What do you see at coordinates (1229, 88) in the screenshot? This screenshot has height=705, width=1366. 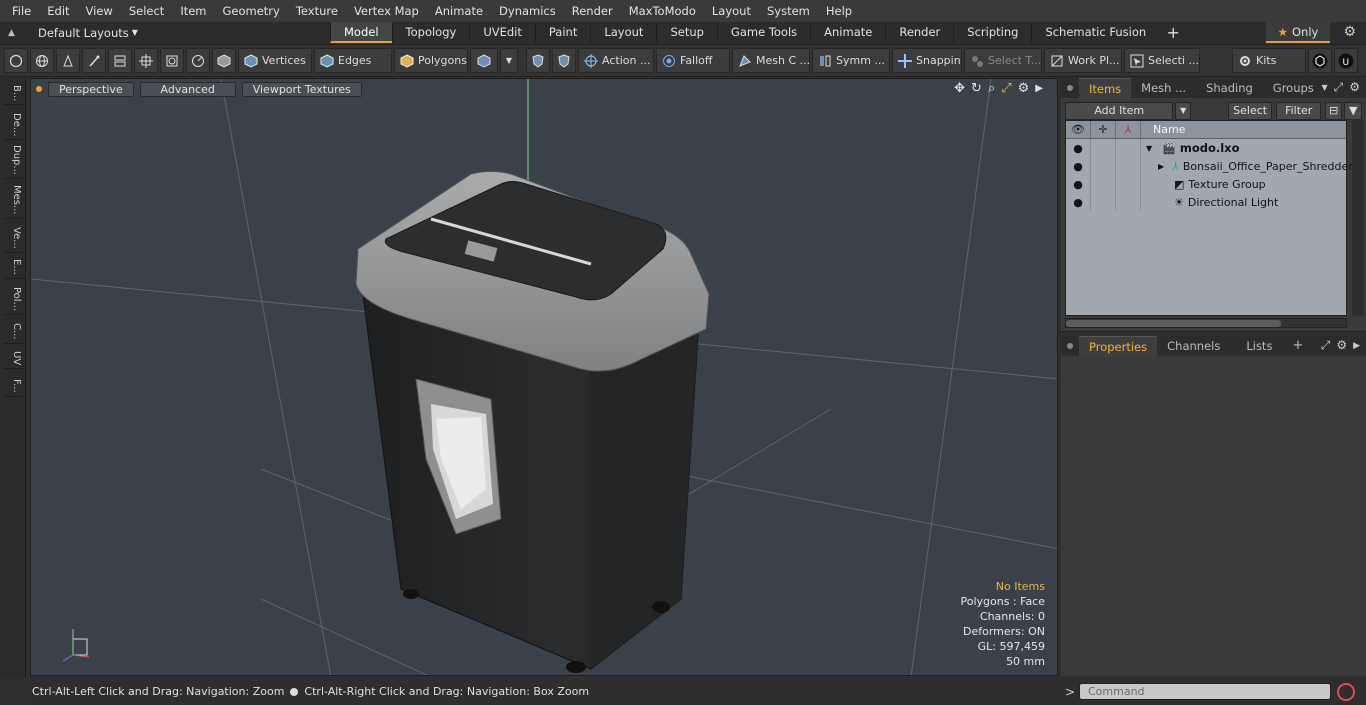 I see `tab-shading: Shading` at bounding box center [1229, 88].